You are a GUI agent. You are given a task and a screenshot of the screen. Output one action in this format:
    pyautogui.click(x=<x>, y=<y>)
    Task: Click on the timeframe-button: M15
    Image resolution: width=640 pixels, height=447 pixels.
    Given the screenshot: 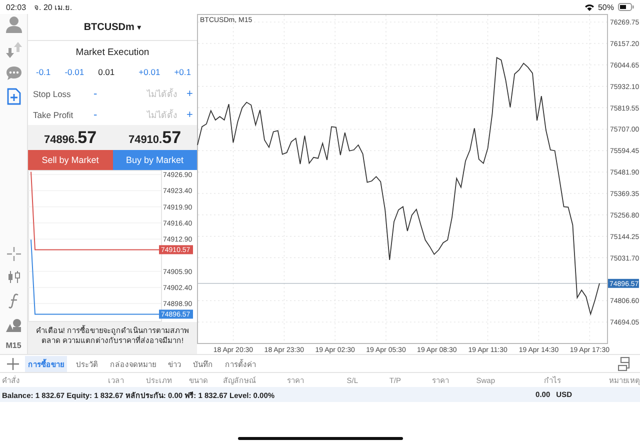 What is the action you would take?
    pyautogui.click(x=14, y=345)
    